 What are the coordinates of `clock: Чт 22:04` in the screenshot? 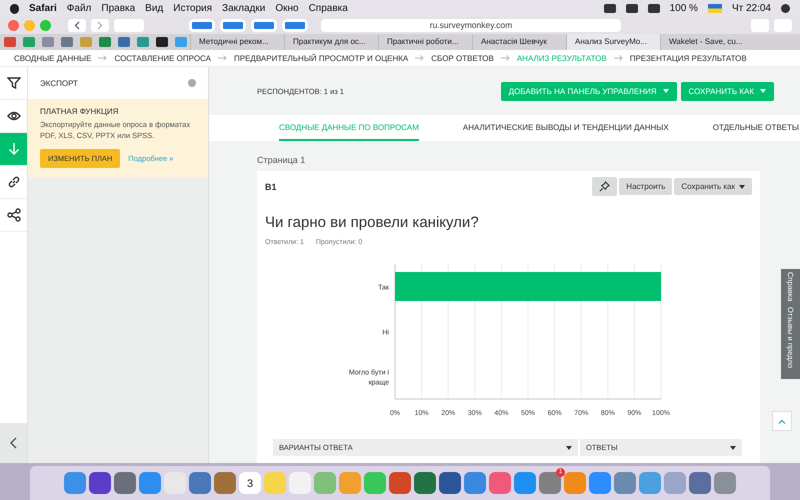 It's located at (751, 8).